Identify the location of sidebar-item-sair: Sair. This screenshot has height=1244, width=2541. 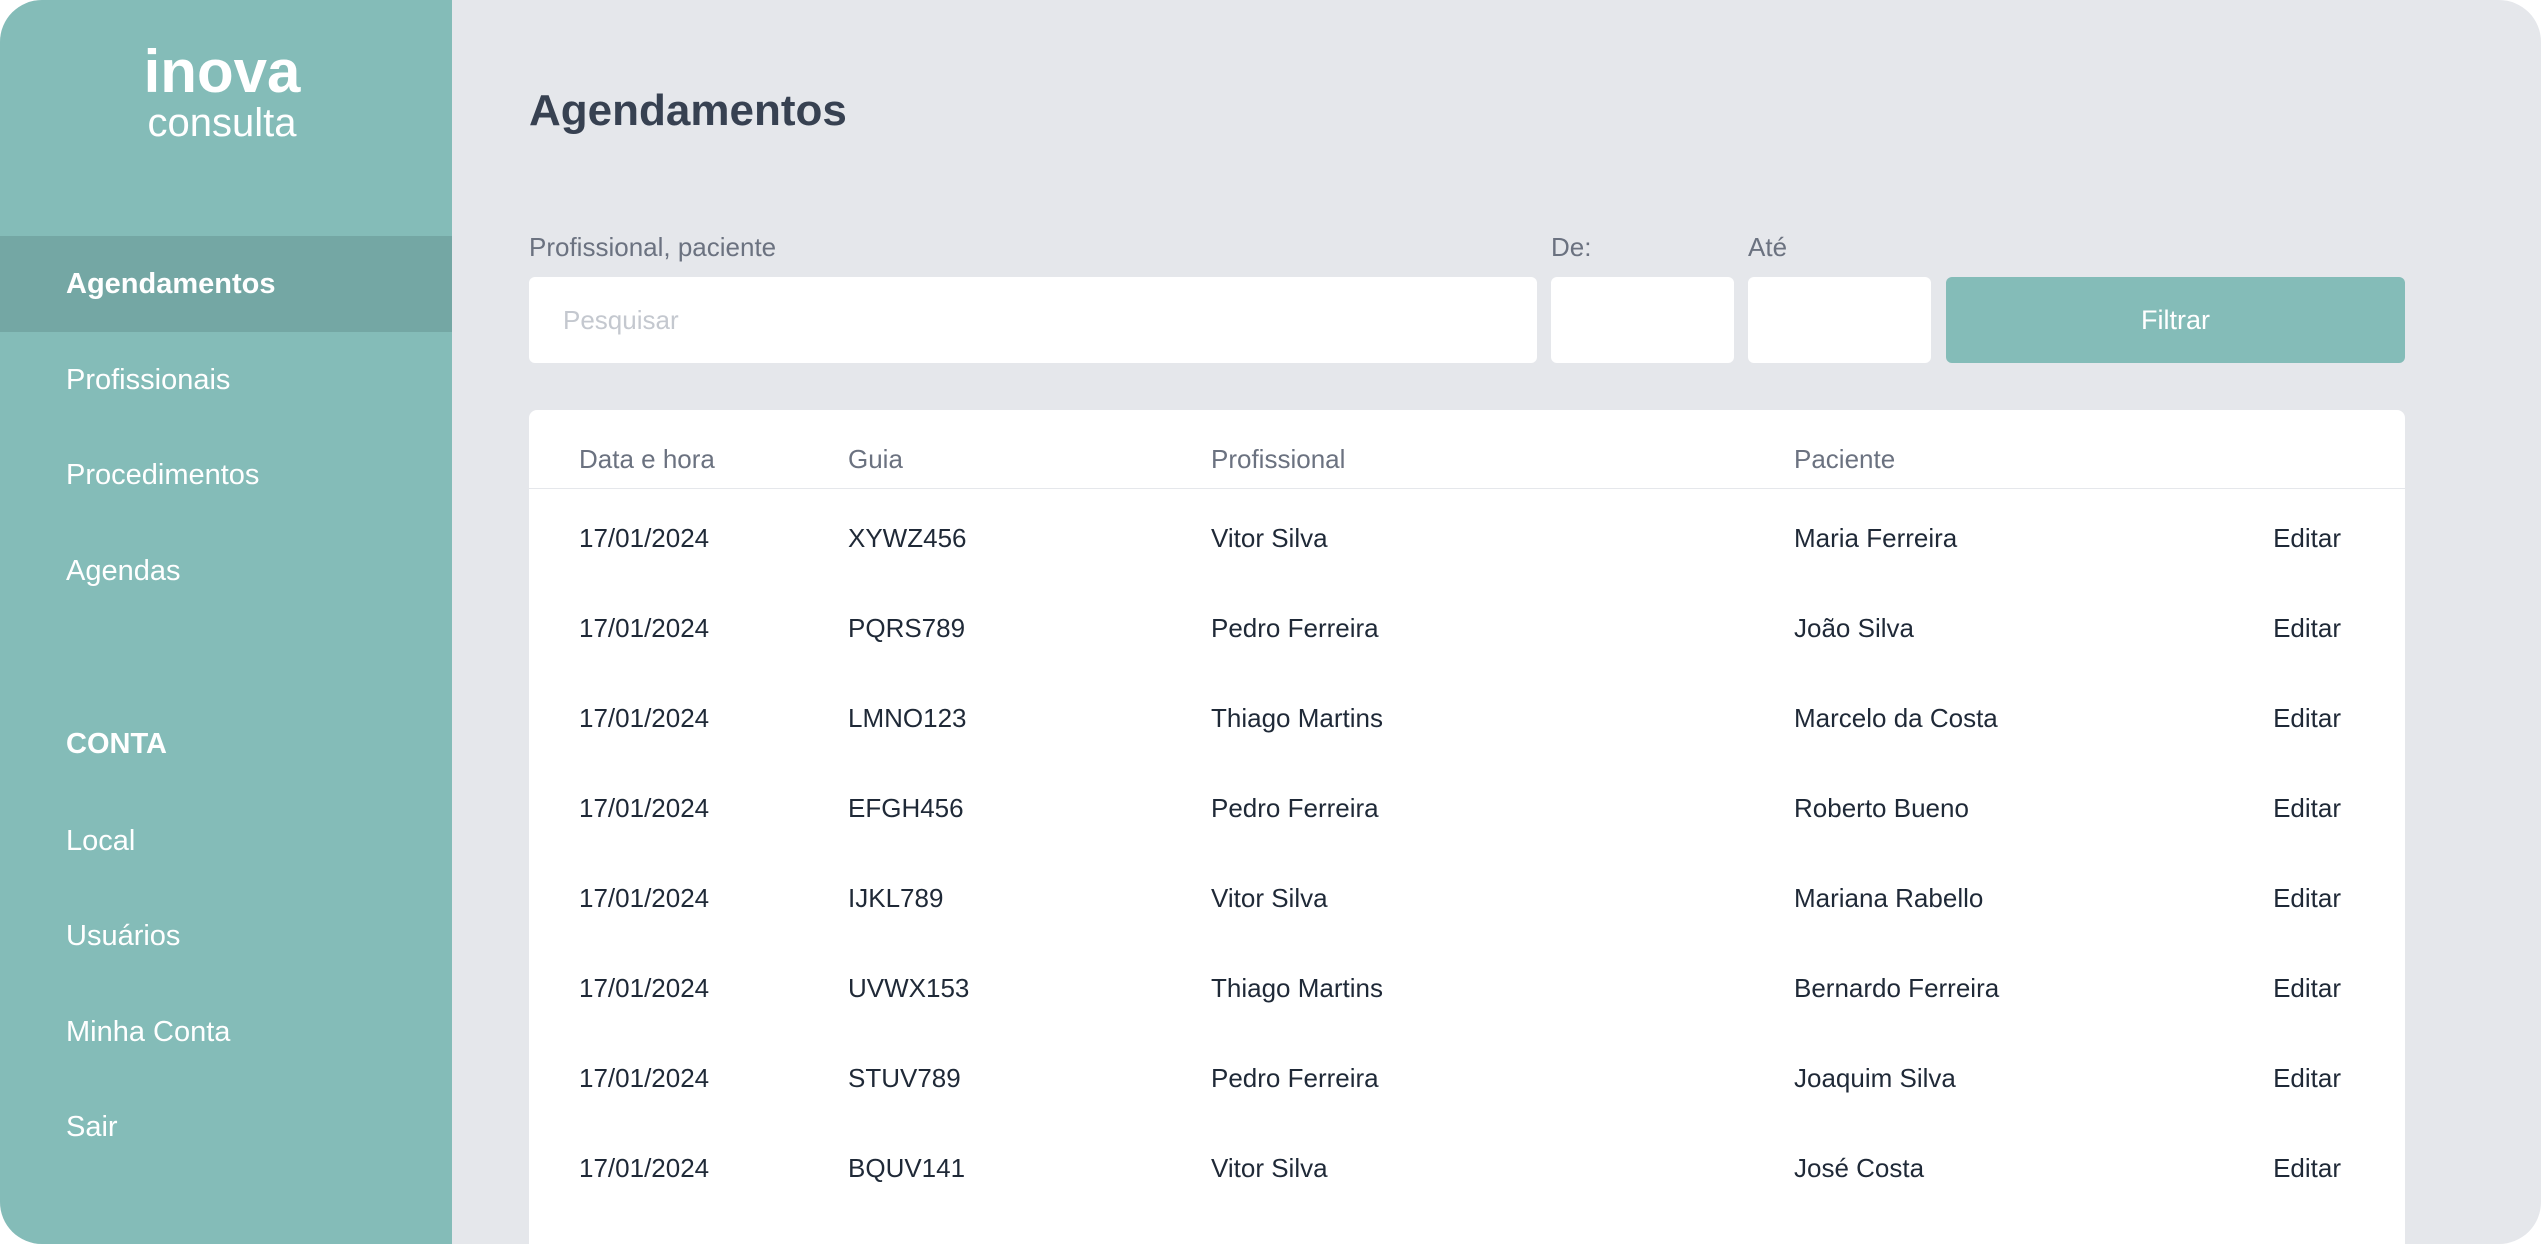
(226, 1127).